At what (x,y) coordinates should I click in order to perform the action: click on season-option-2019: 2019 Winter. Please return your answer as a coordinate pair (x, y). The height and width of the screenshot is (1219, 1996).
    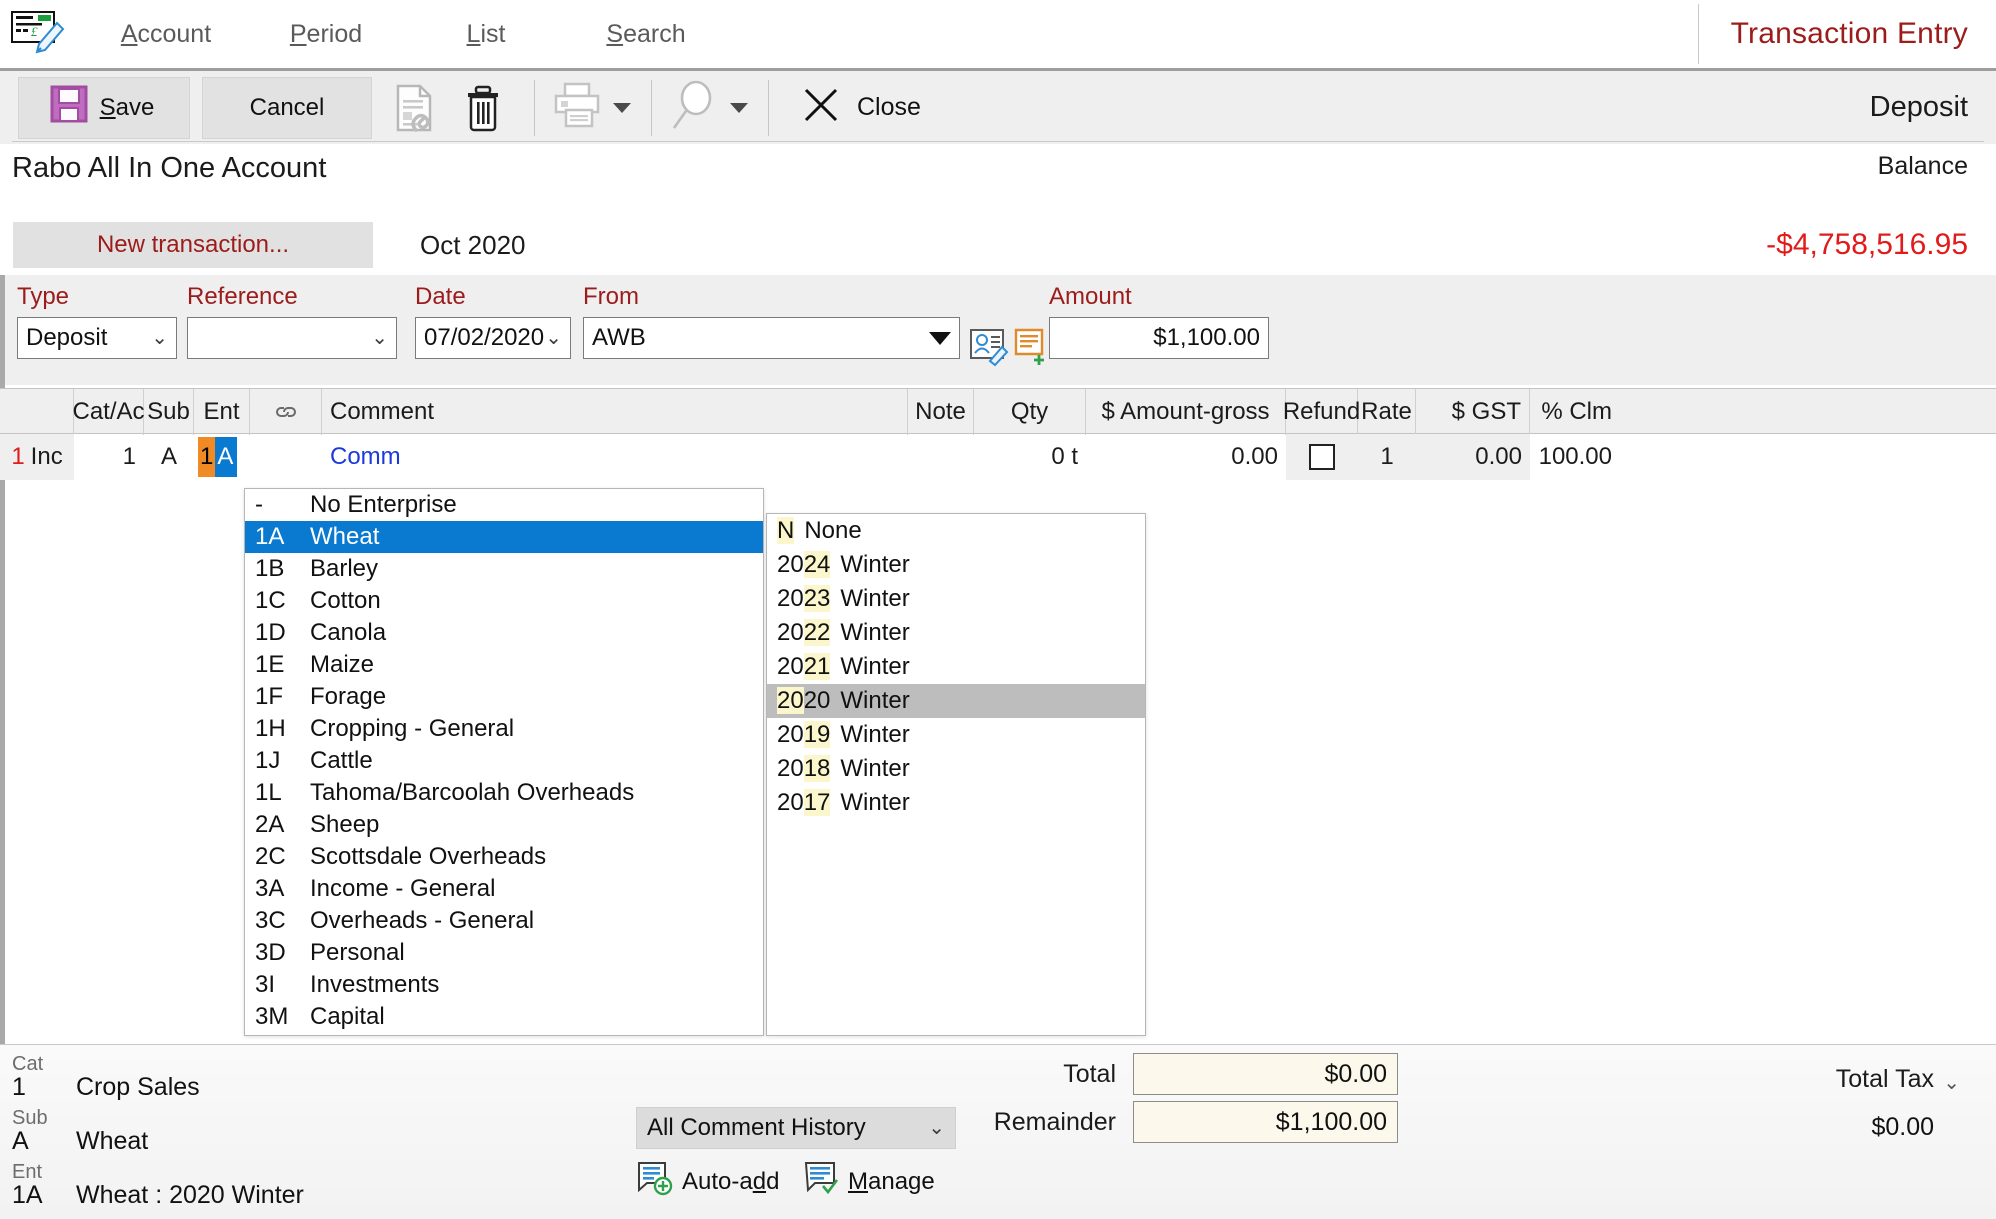
    Looking at the image, I should click on (956, 735).